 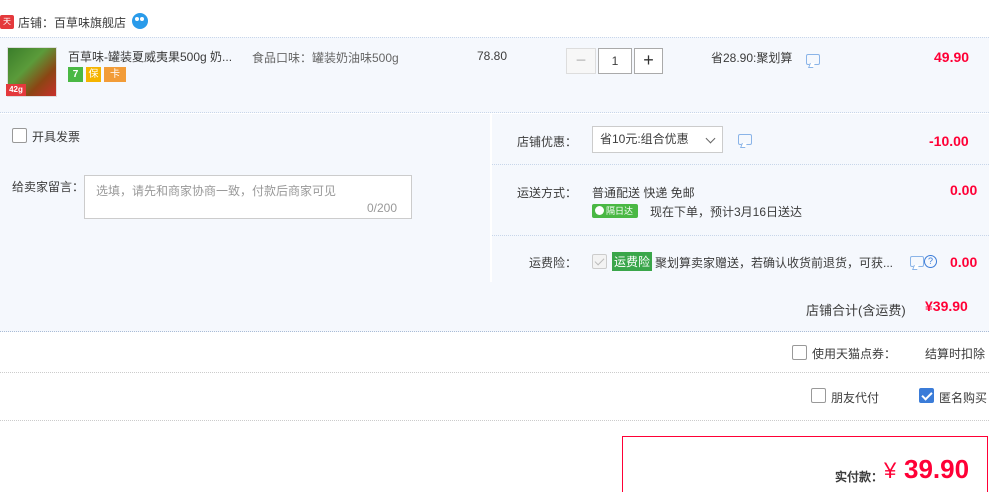 I want to click on insurance-chat-icon, so click(x=917, y=261).